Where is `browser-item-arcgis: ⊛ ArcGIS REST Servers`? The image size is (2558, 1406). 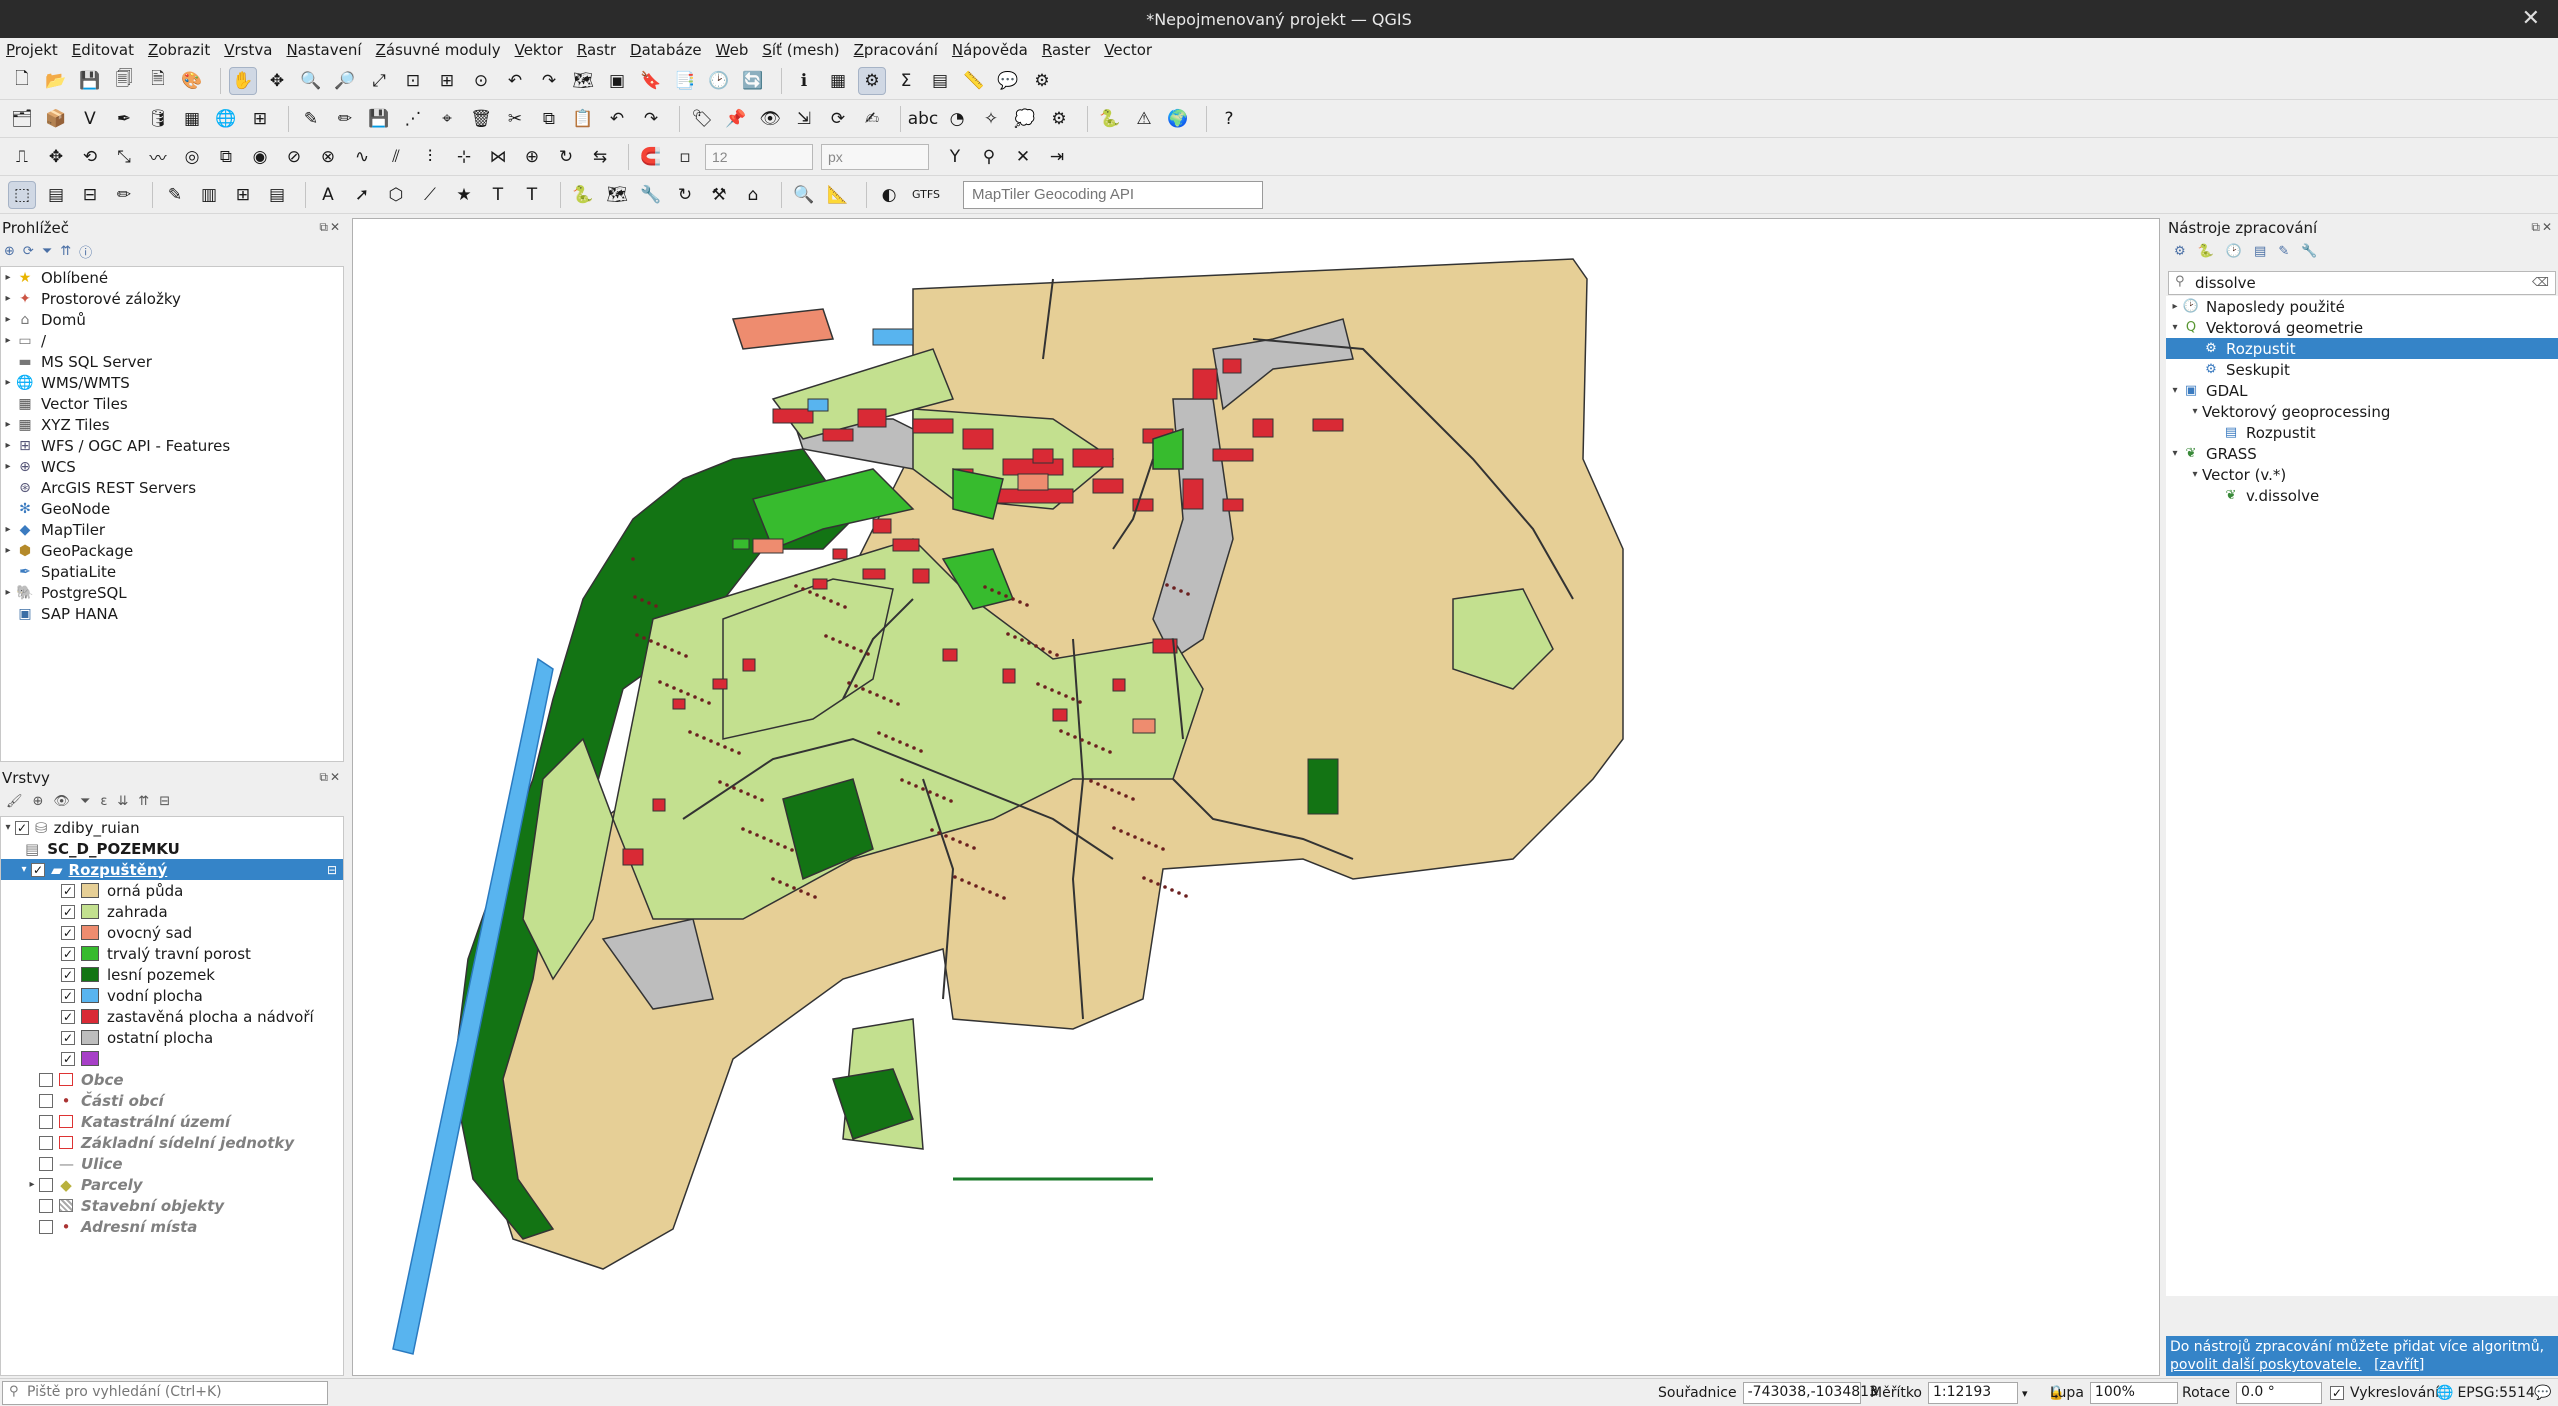 browser-item-arcgis: ⊛ ArcGIS REST Servers is located at coordinates (172, 487).